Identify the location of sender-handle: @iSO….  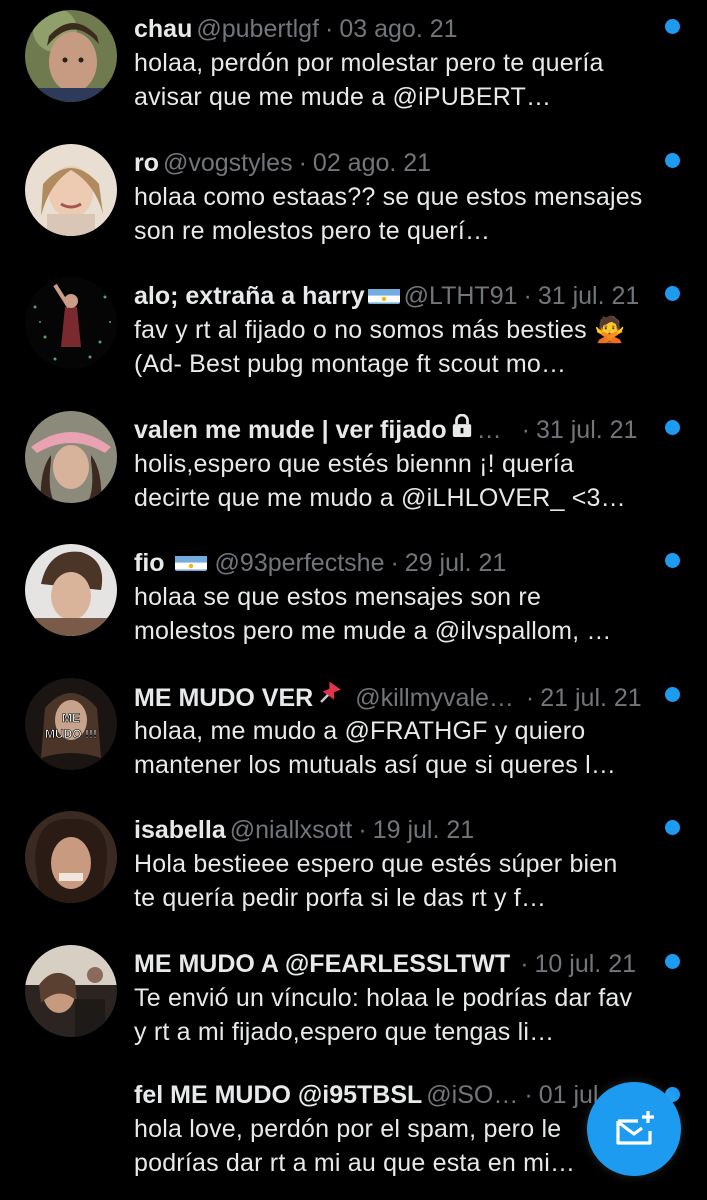
(472, 1095).